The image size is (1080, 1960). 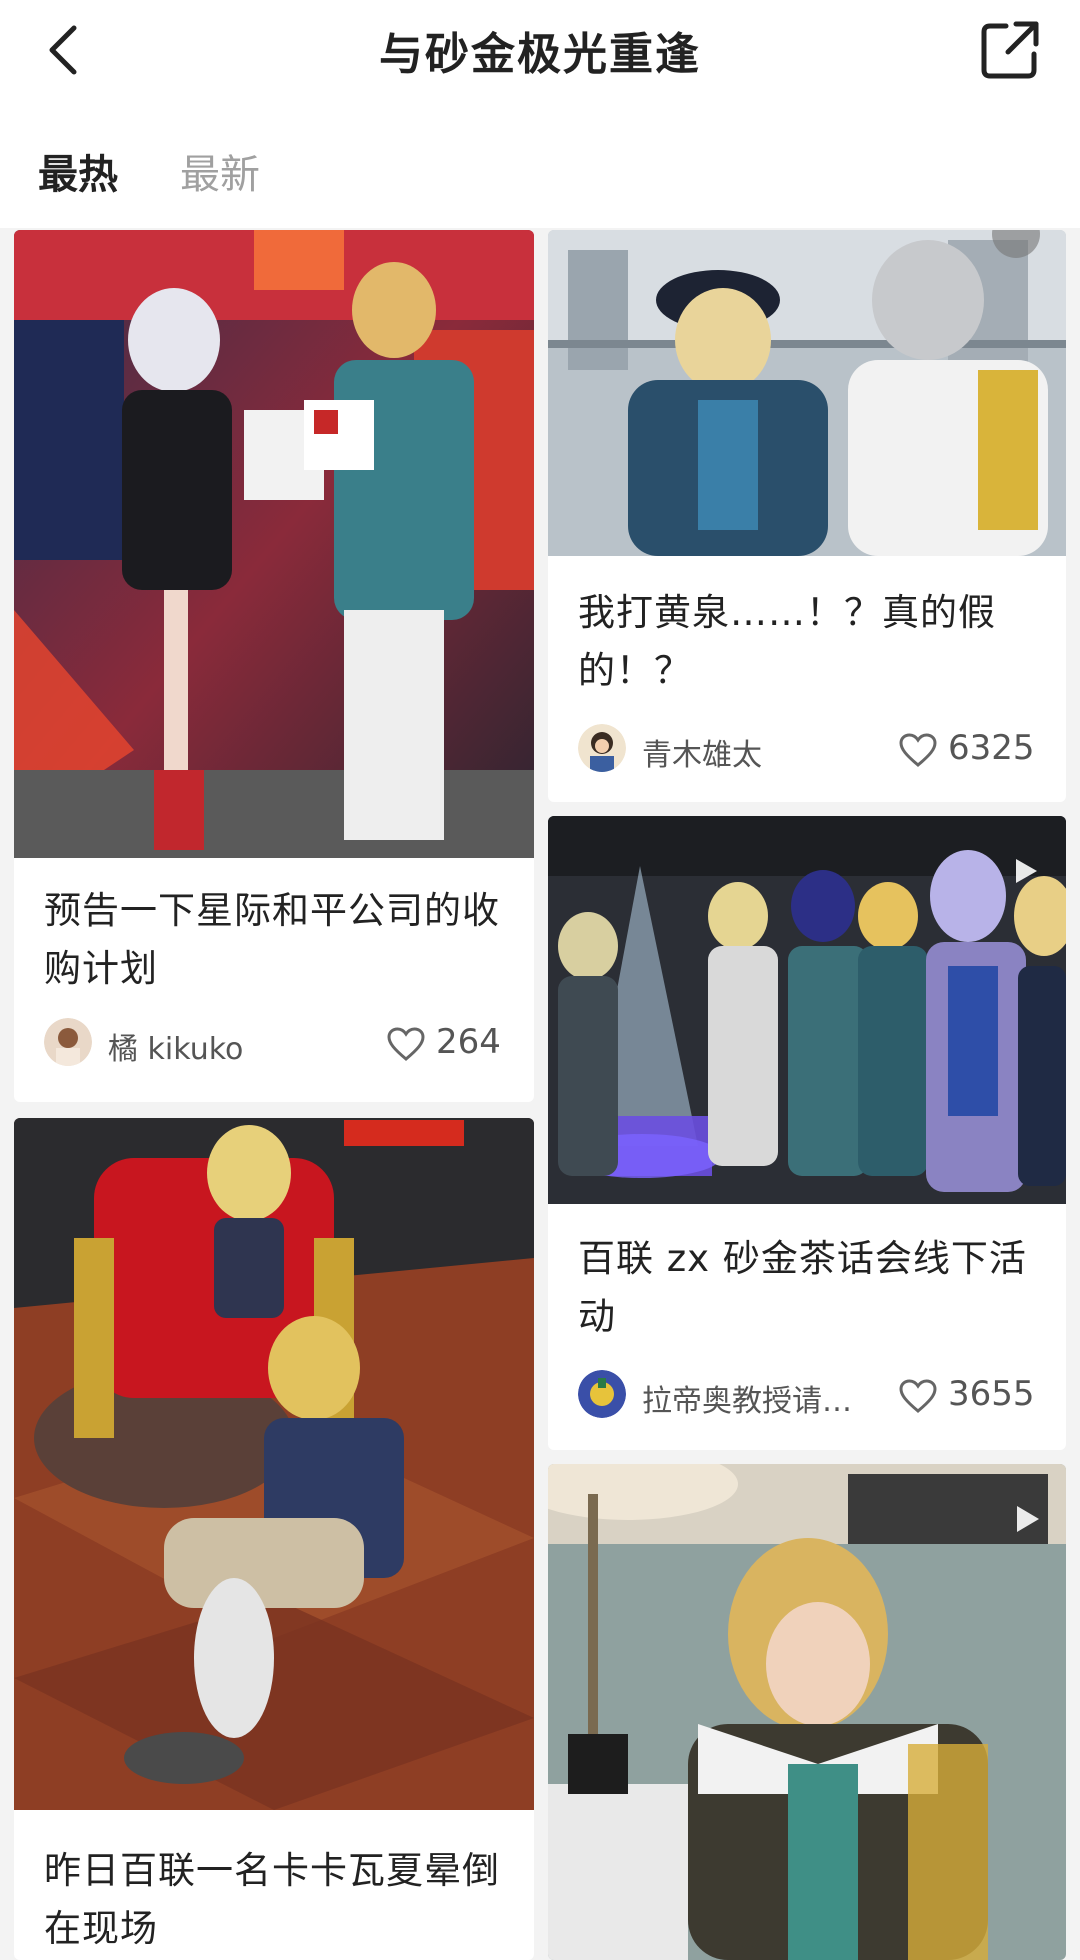 I want to click on author-name: 橘 kikuko, so click(x=175, y=1046).